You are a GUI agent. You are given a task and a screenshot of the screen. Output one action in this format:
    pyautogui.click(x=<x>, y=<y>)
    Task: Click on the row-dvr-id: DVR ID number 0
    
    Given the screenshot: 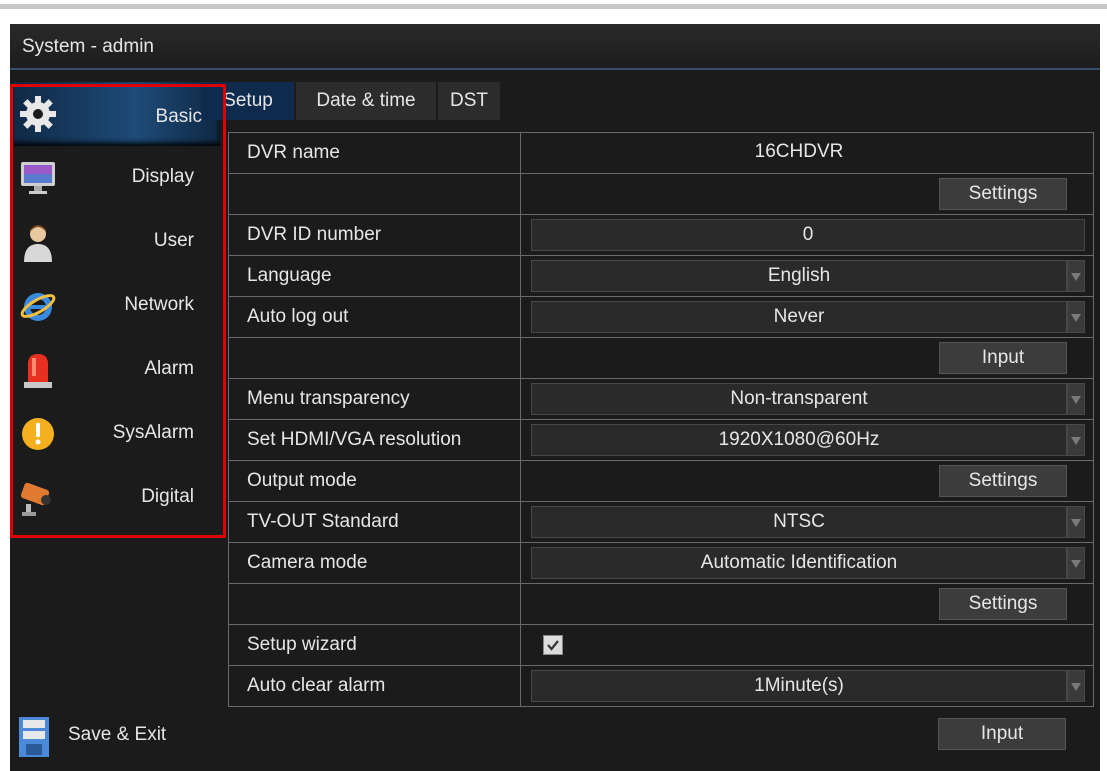 What is the action you would take?
    pyautogui.click(x=661, y=235)
    